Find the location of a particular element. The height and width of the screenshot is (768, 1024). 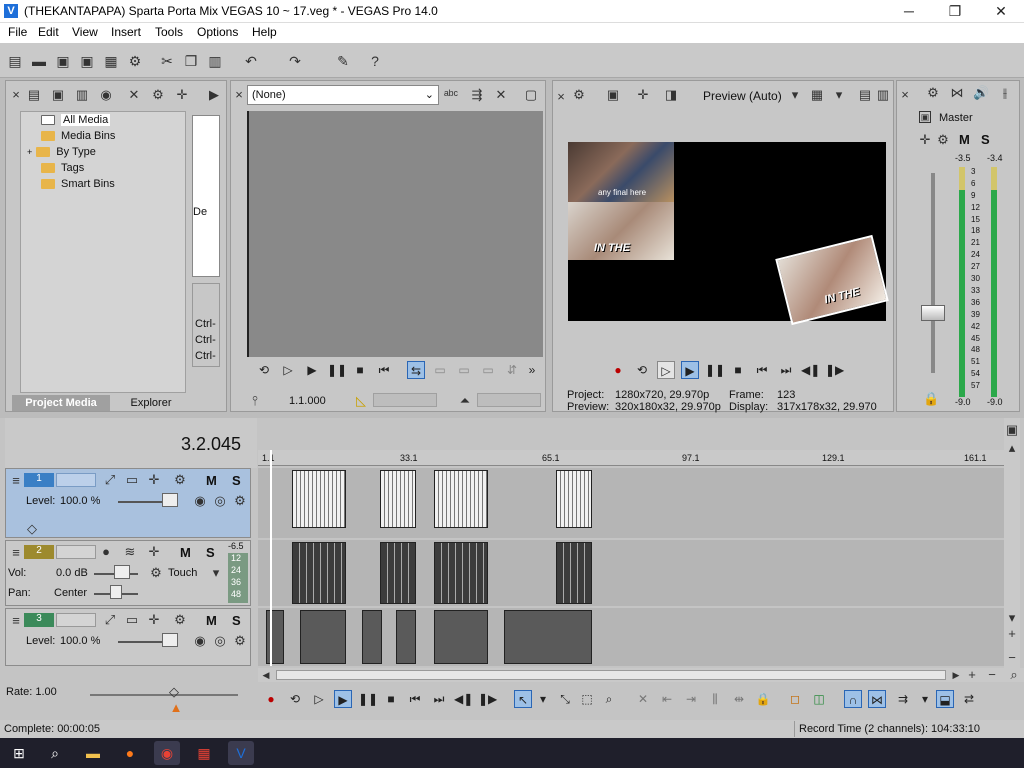

settings-icon: ⚙ is located at coordinates (158, 95).